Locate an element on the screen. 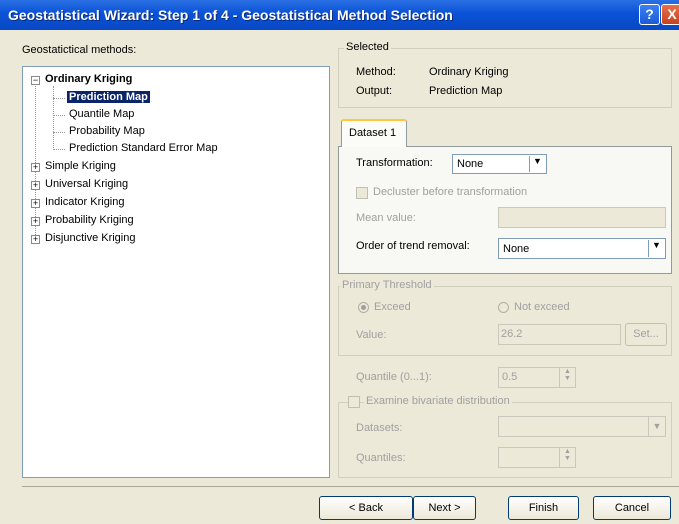 This screenshot has height=524, width=679. mean-value-input is located at coordinates (582, 217).